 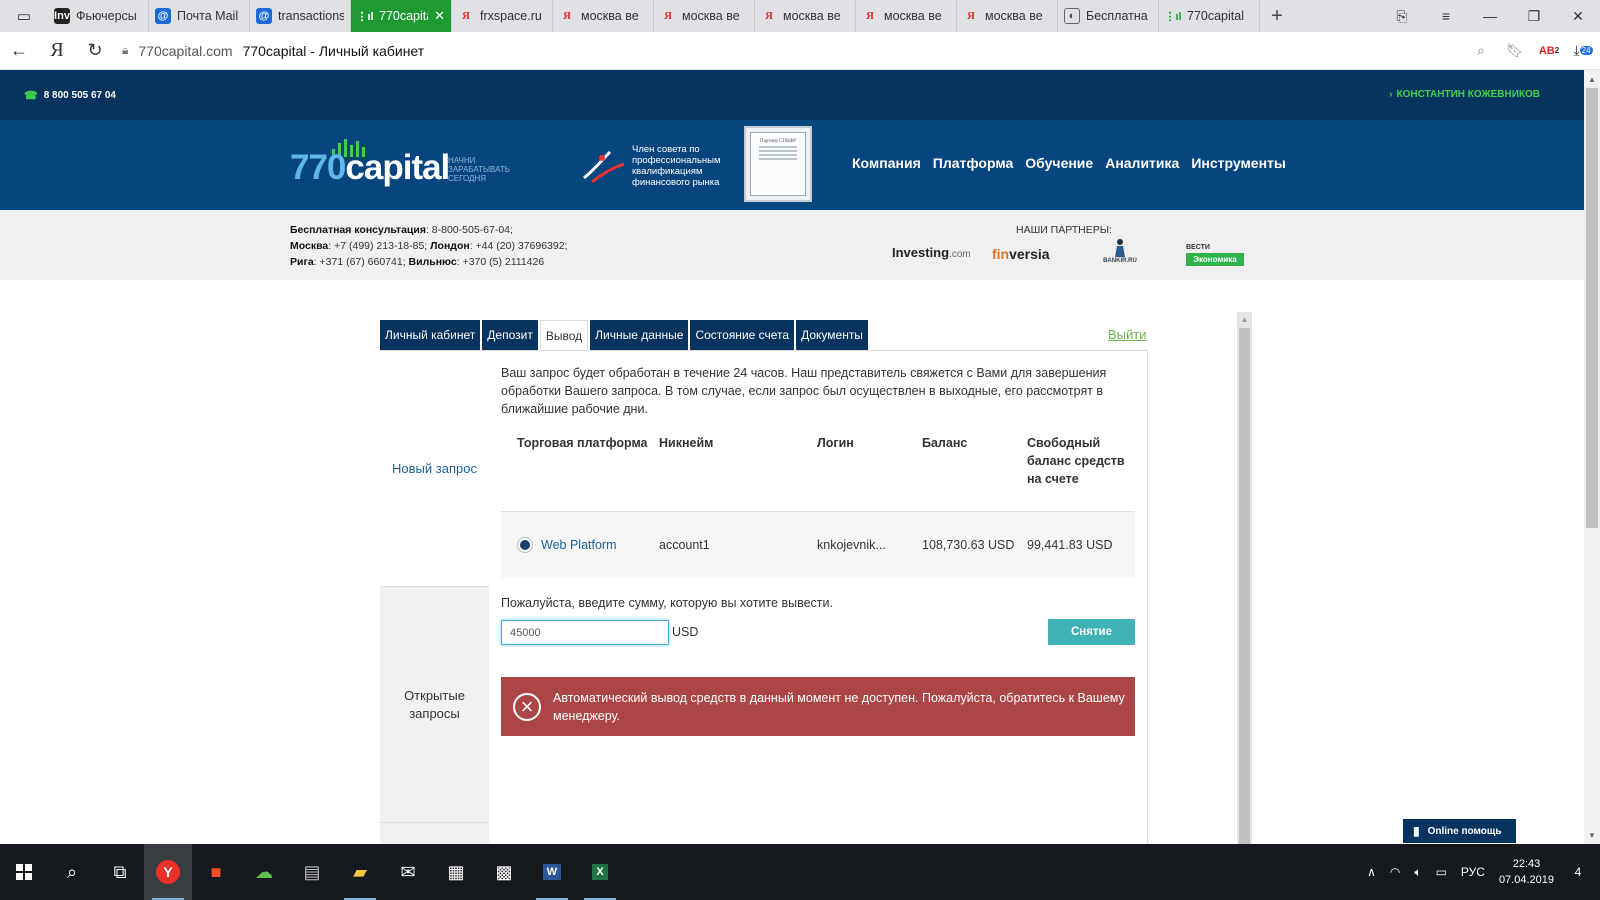 What do you see at coordinates (439, 16) in the screenshot?
I see `close-tab-icon: ✕` at bounding box center [439, 16].